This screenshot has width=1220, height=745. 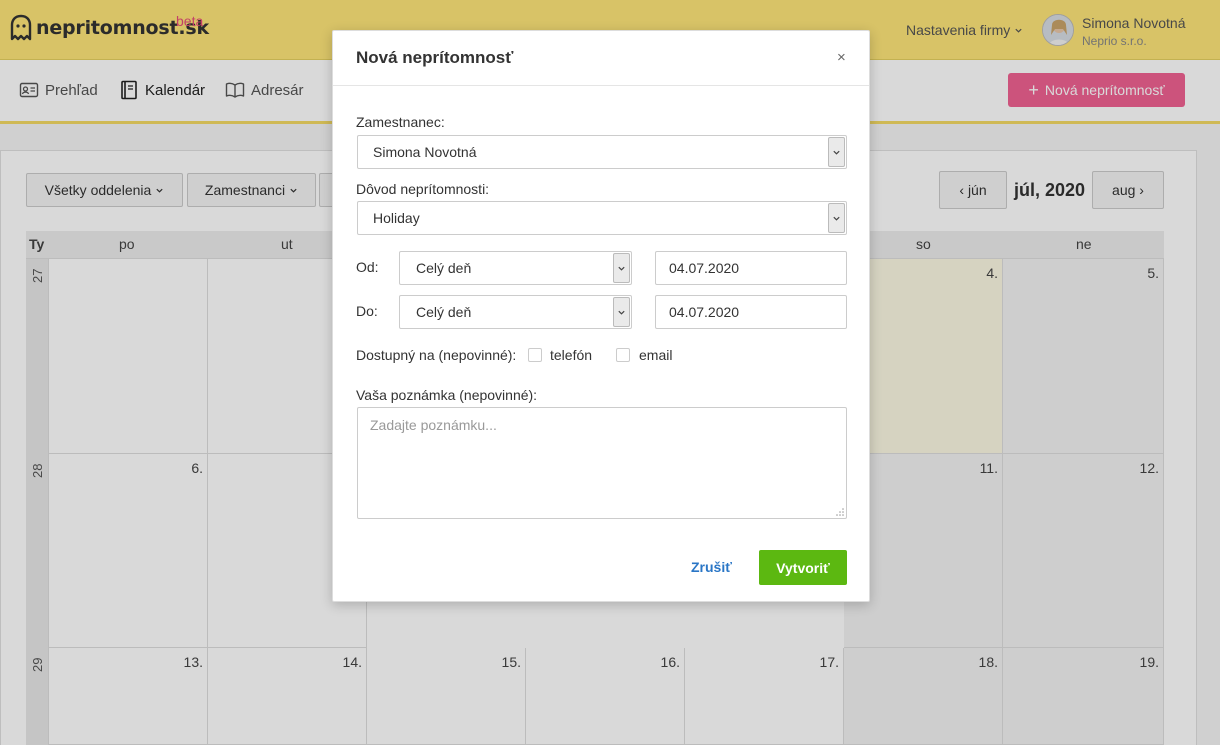 I want to click on reason-label: Dôvod neprítomnosti:, so click(x=423, y=189).